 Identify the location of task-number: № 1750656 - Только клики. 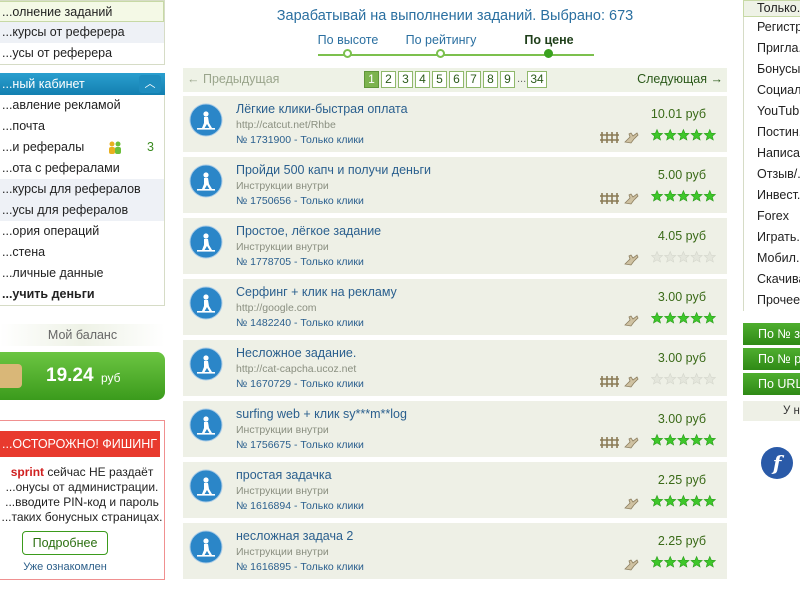
(300, 201).